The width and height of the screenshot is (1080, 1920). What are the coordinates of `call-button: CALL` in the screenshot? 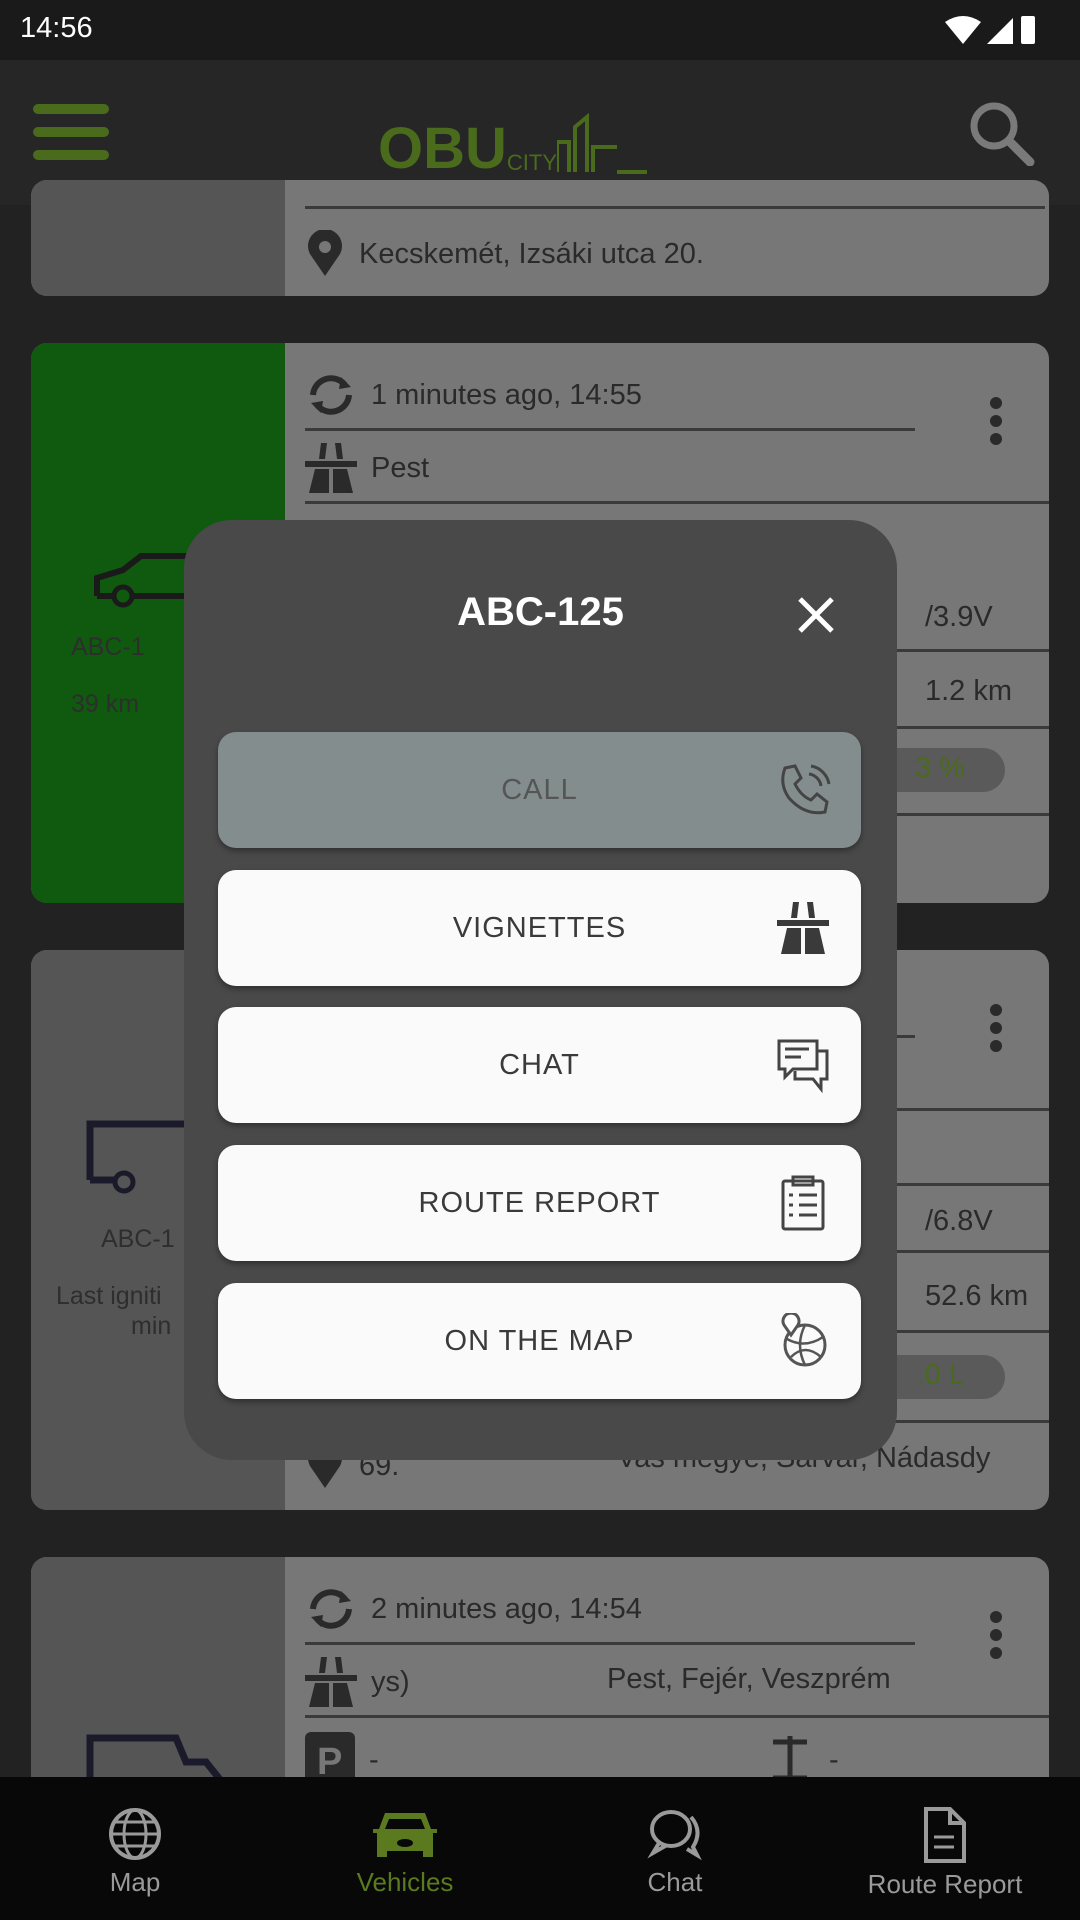 It's located at (539, 790).